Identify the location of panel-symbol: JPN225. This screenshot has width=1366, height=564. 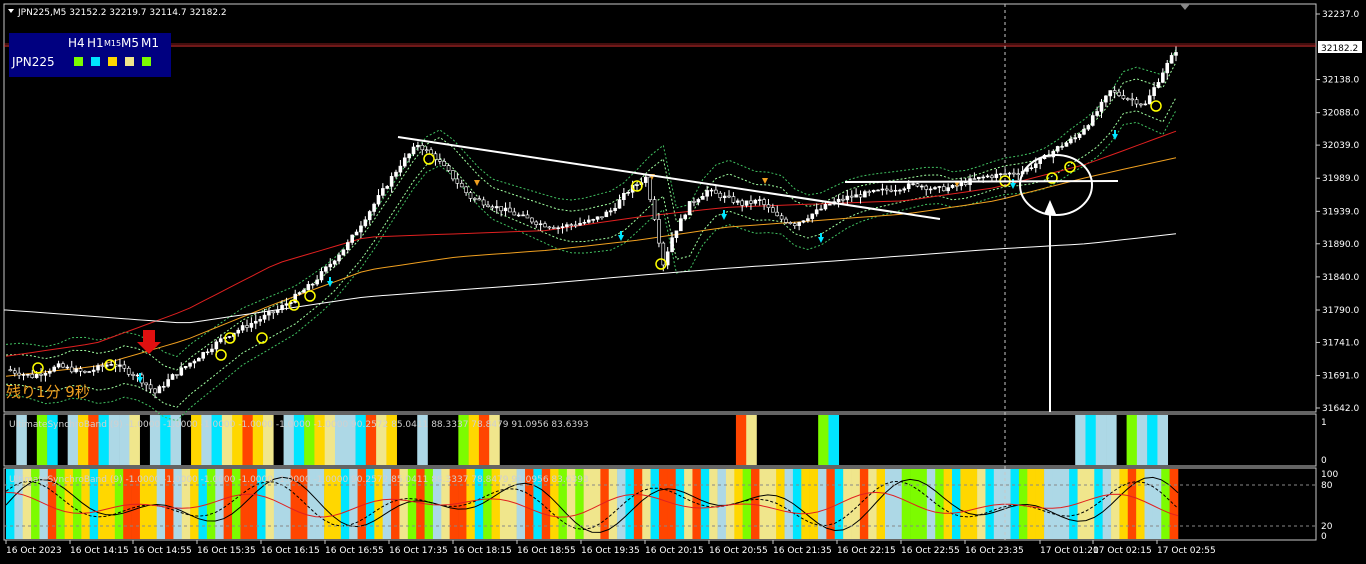
(33, 62).